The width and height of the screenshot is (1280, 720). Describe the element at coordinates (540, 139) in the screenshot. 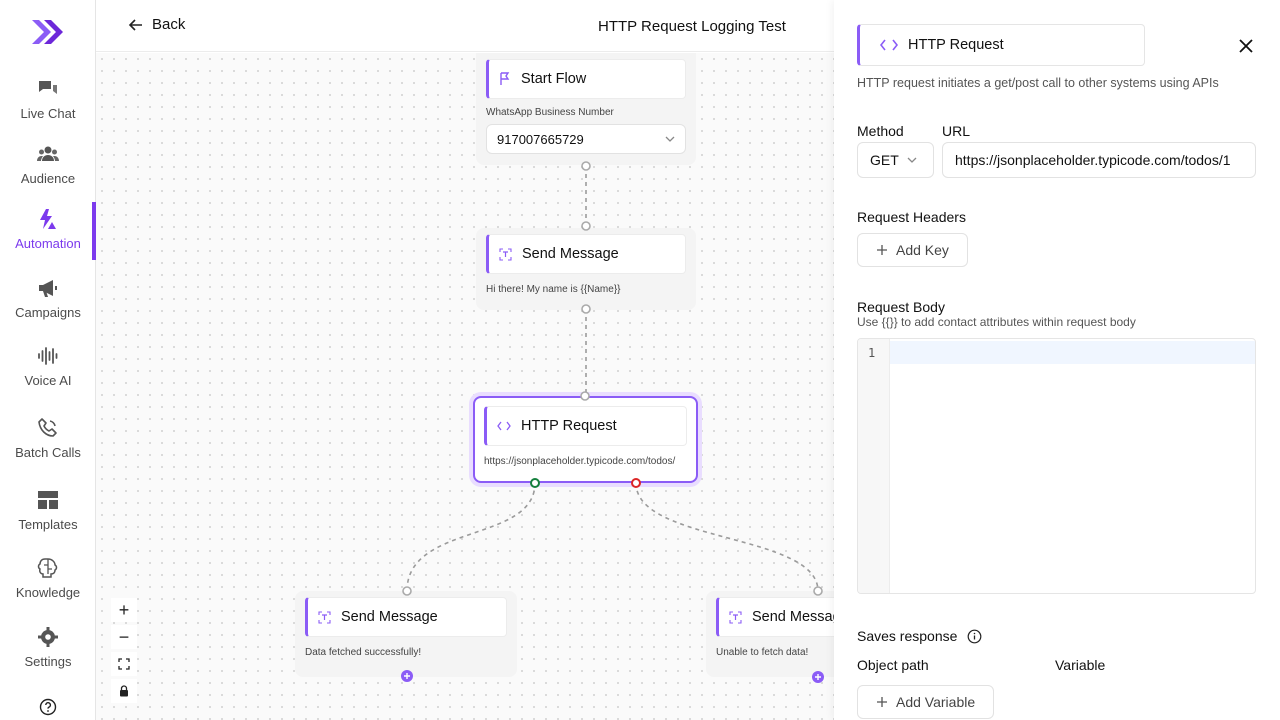

I see `select-value: 917007665729` at that location.